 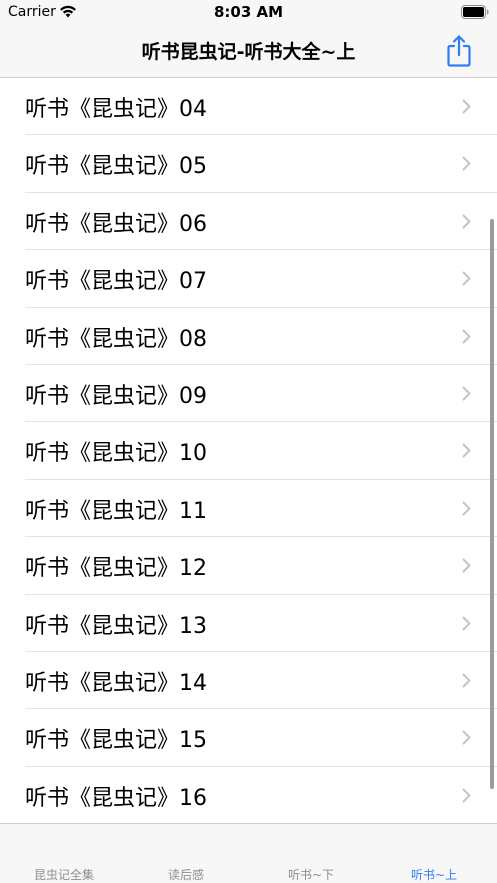 I want to click on list-item-label: 听书《昆虫记》06, so click(x=116, y=224).